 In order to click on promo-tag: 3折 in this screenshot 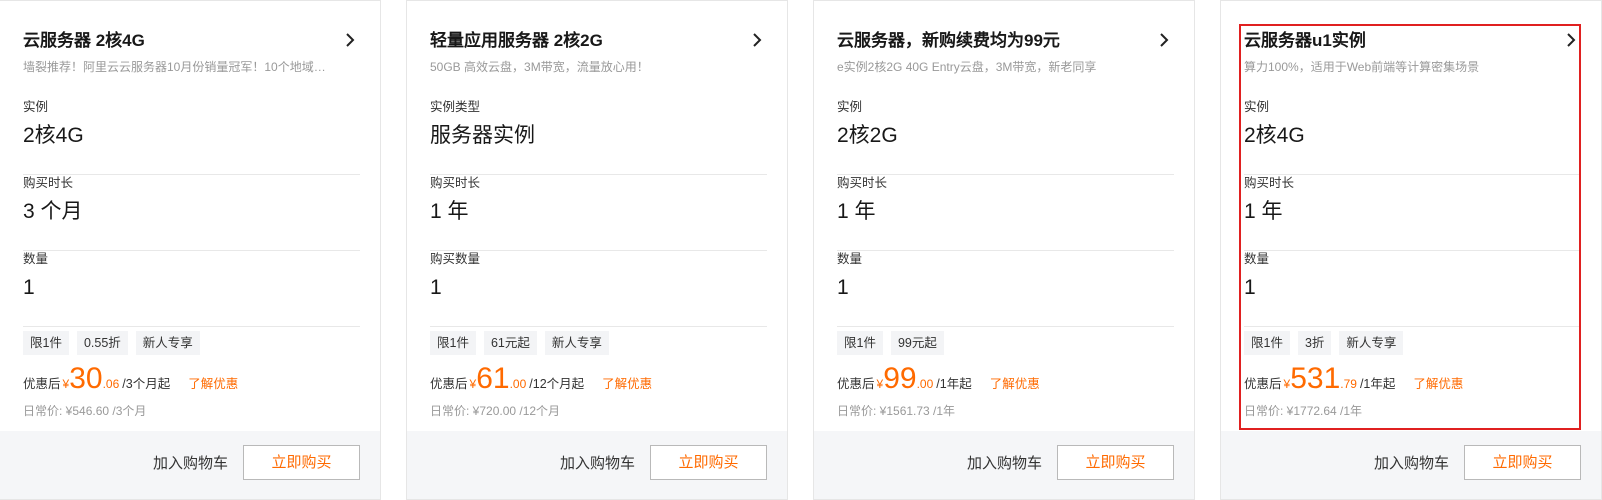, I will do `click(1314, 343)`.